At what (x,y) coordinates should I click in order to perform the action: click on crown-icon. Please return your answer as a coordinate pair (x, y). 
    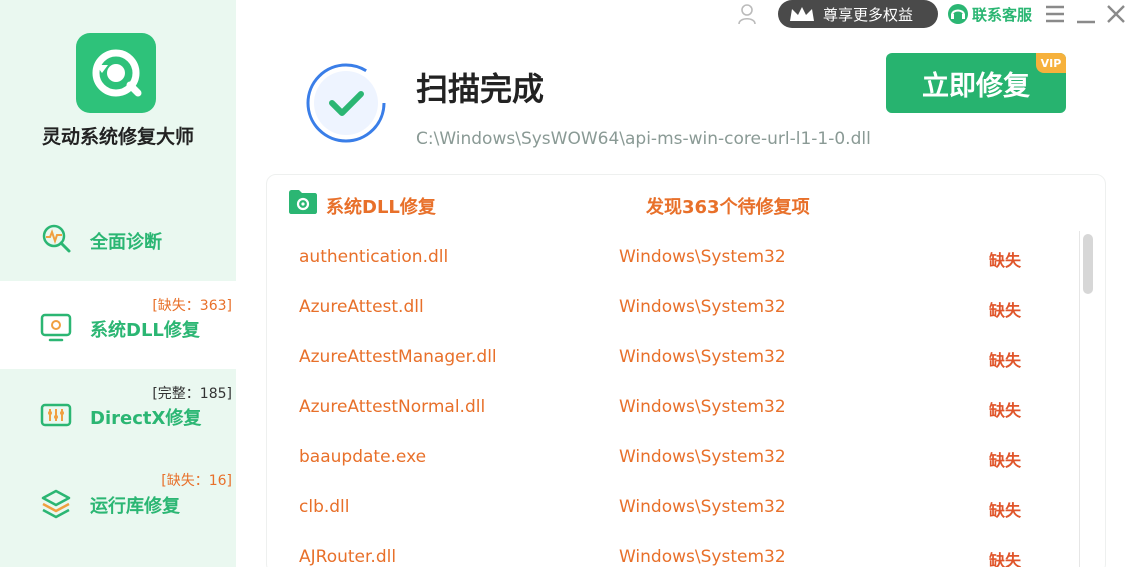
    Looking at the image, I should click on (802, 14).